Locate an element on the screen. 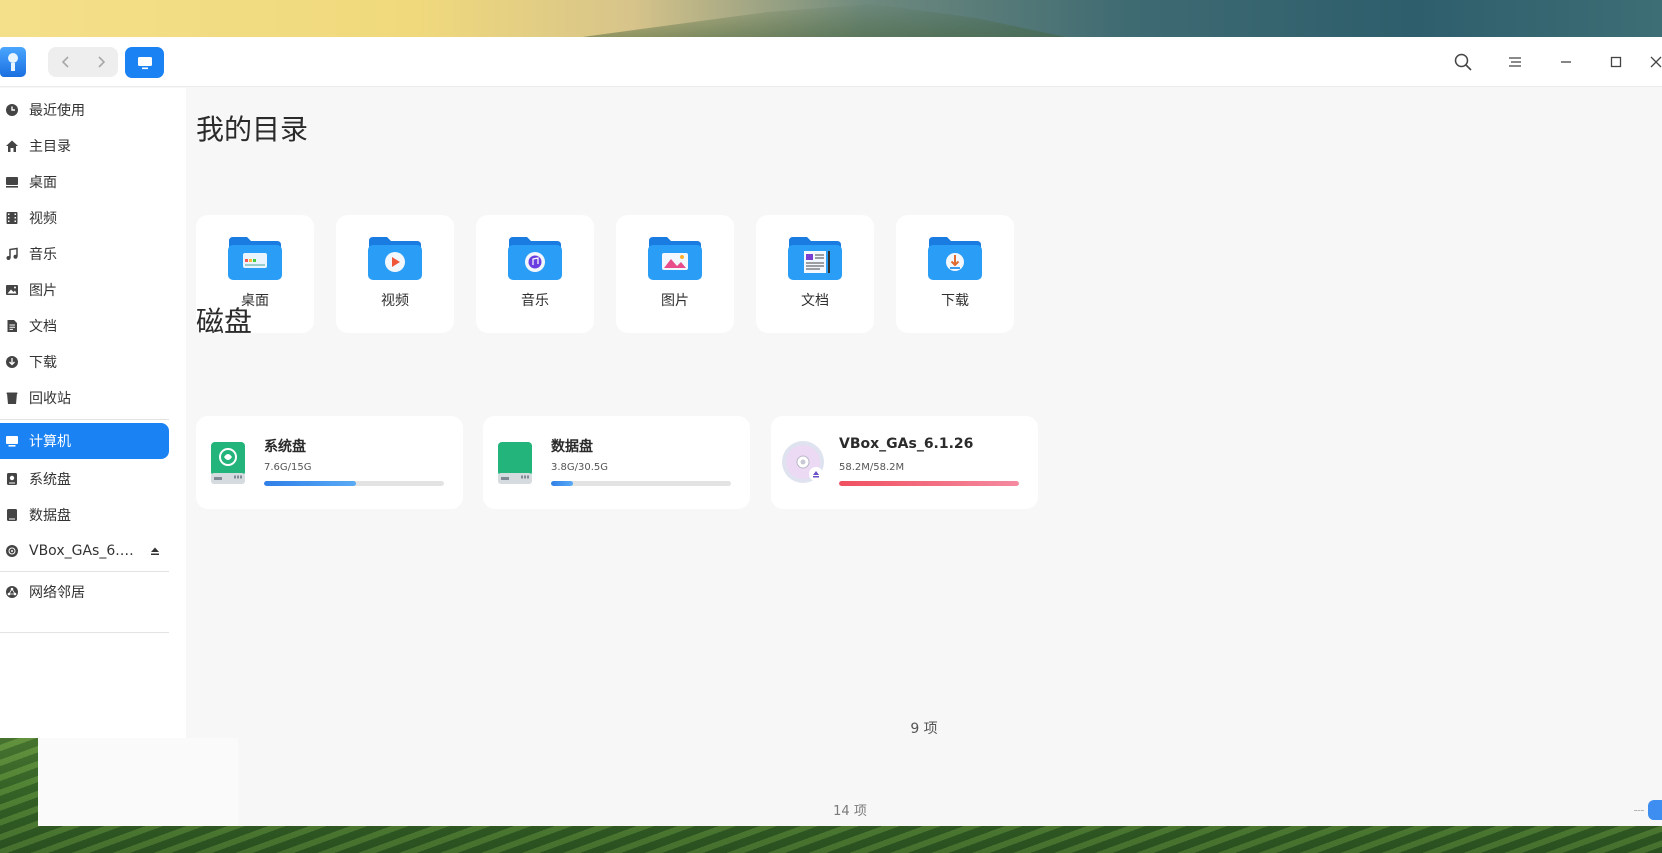  search-button is located at coordinates (1463, 62).